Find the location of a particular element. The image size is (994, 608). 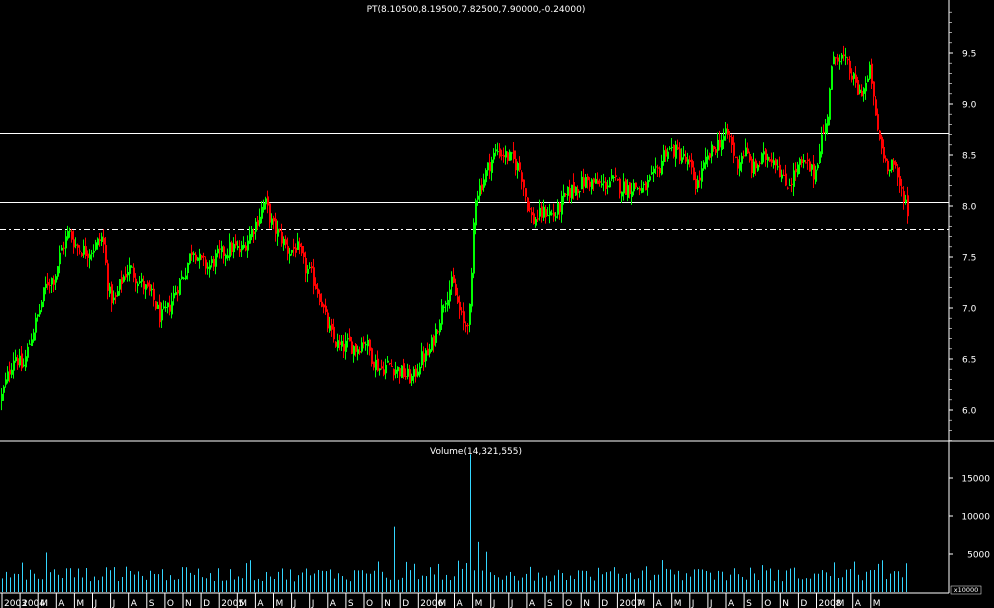

time-tick-label: M is located at coordinates (877, 603).